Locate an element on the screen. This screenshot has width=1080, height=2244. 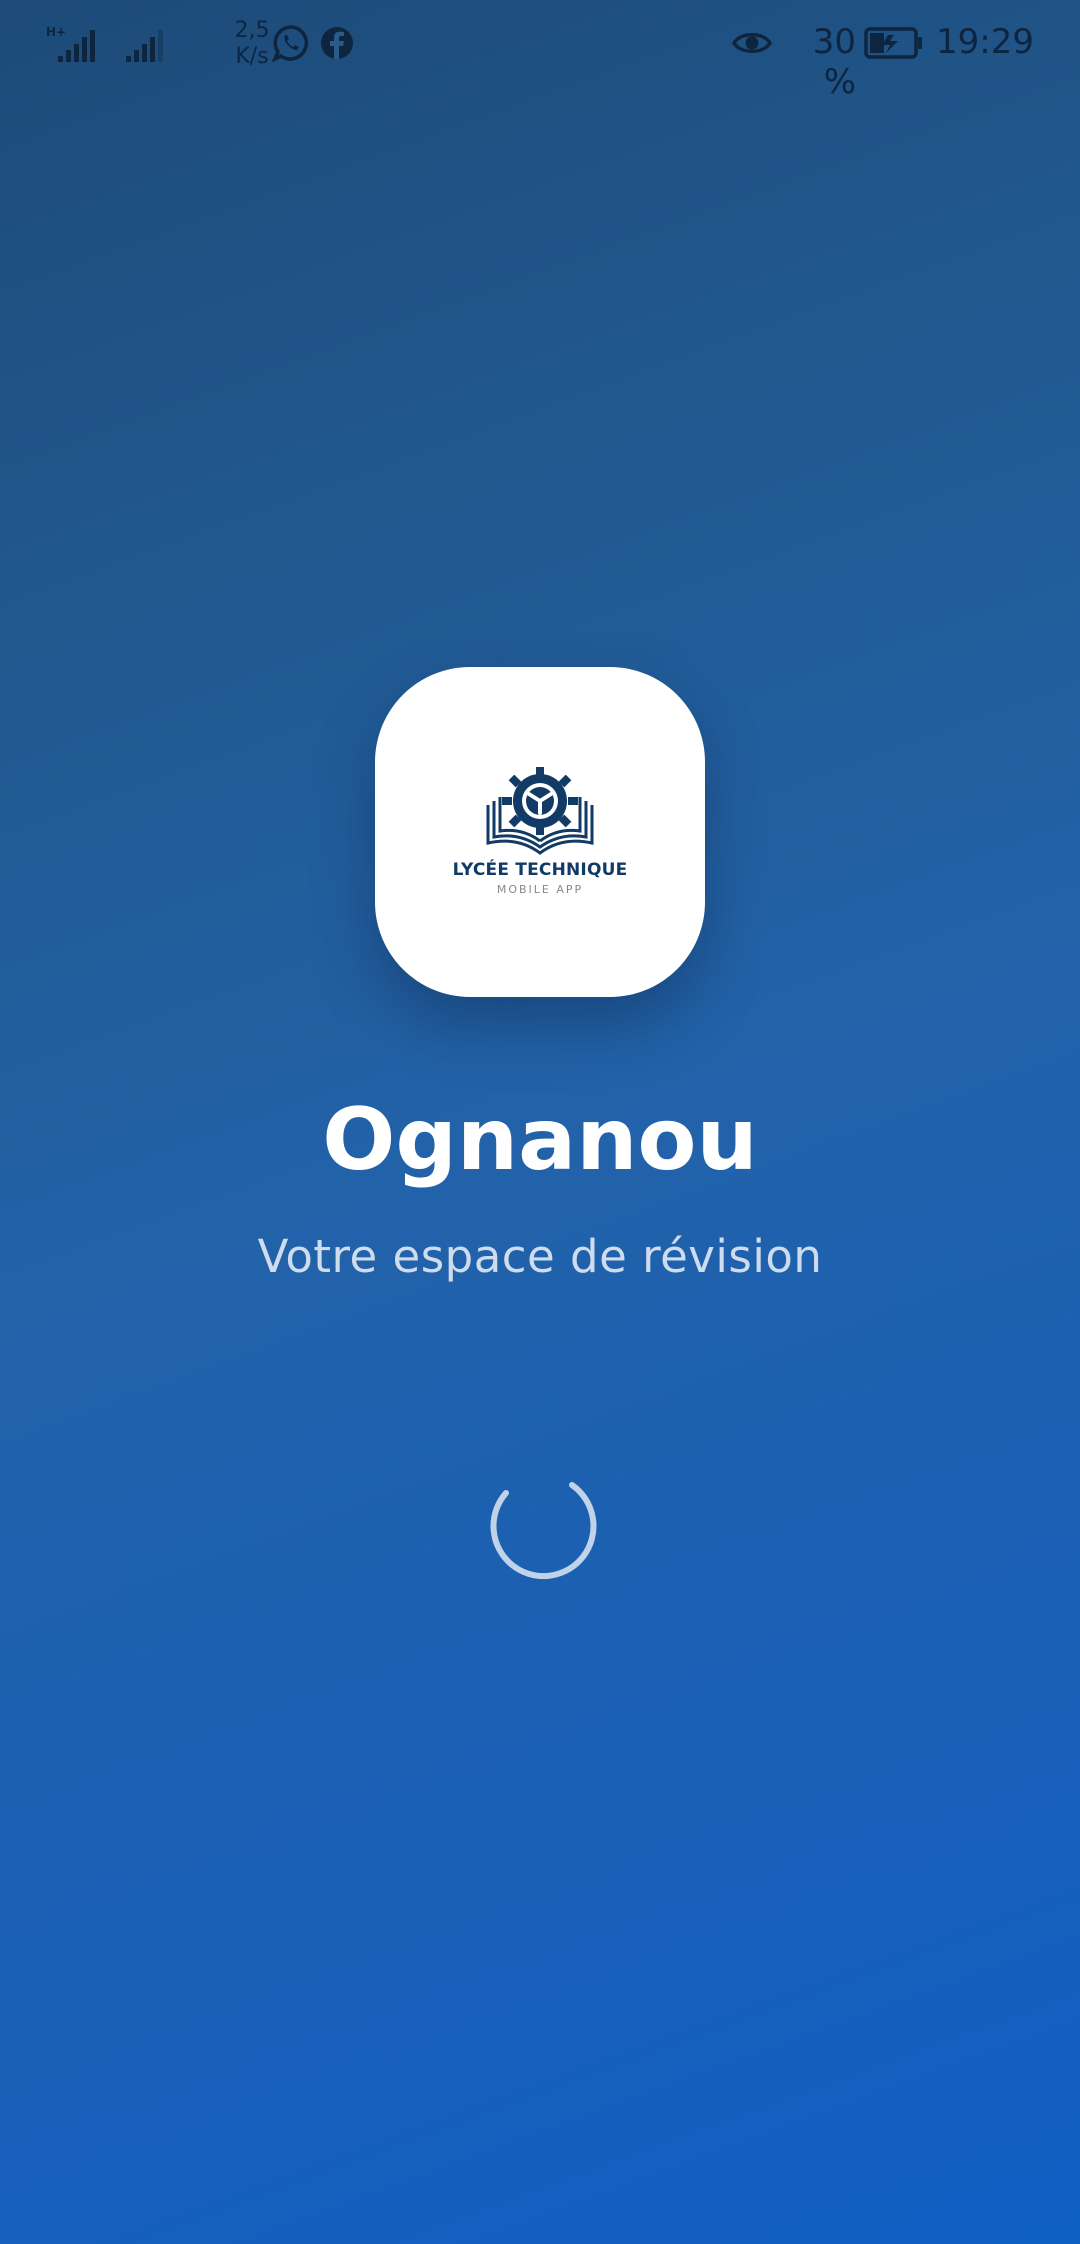
signal-strength-sim2-icon is located at coordinates (148, 44).